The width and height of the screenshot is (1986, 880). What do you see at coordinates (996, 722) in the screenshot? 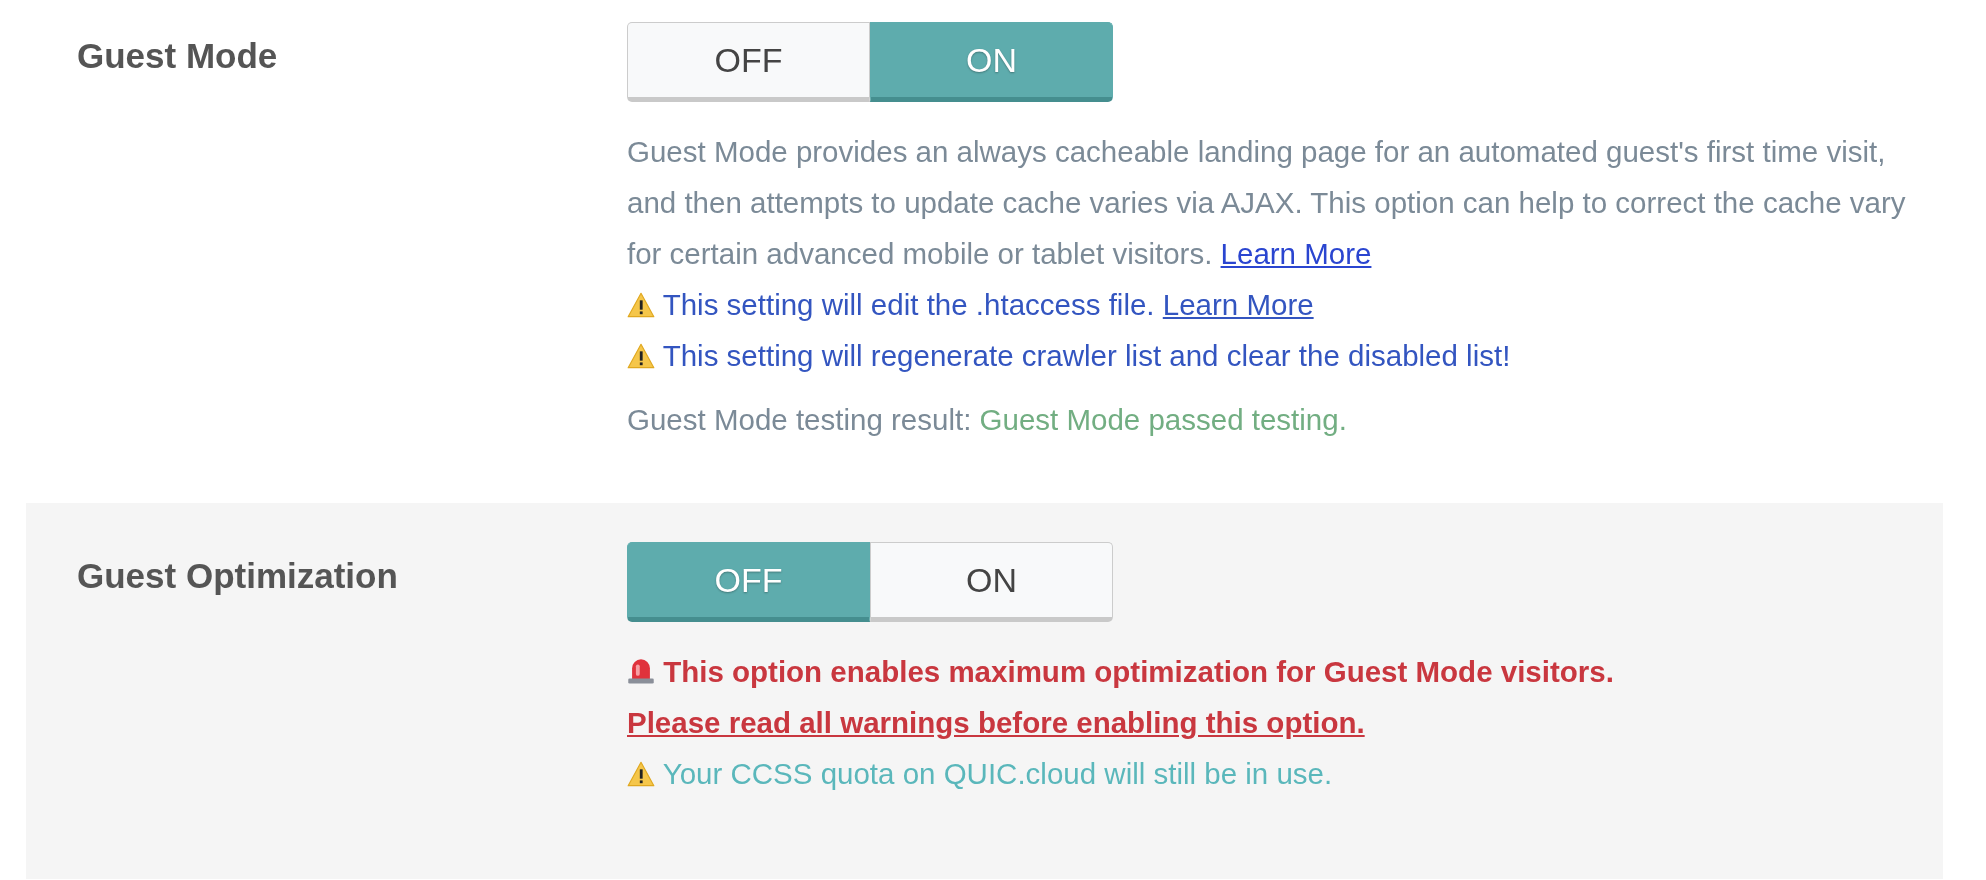
I see `warnings-link: Please read all warnings before enabling this option.` at bounding box center [996, 722].